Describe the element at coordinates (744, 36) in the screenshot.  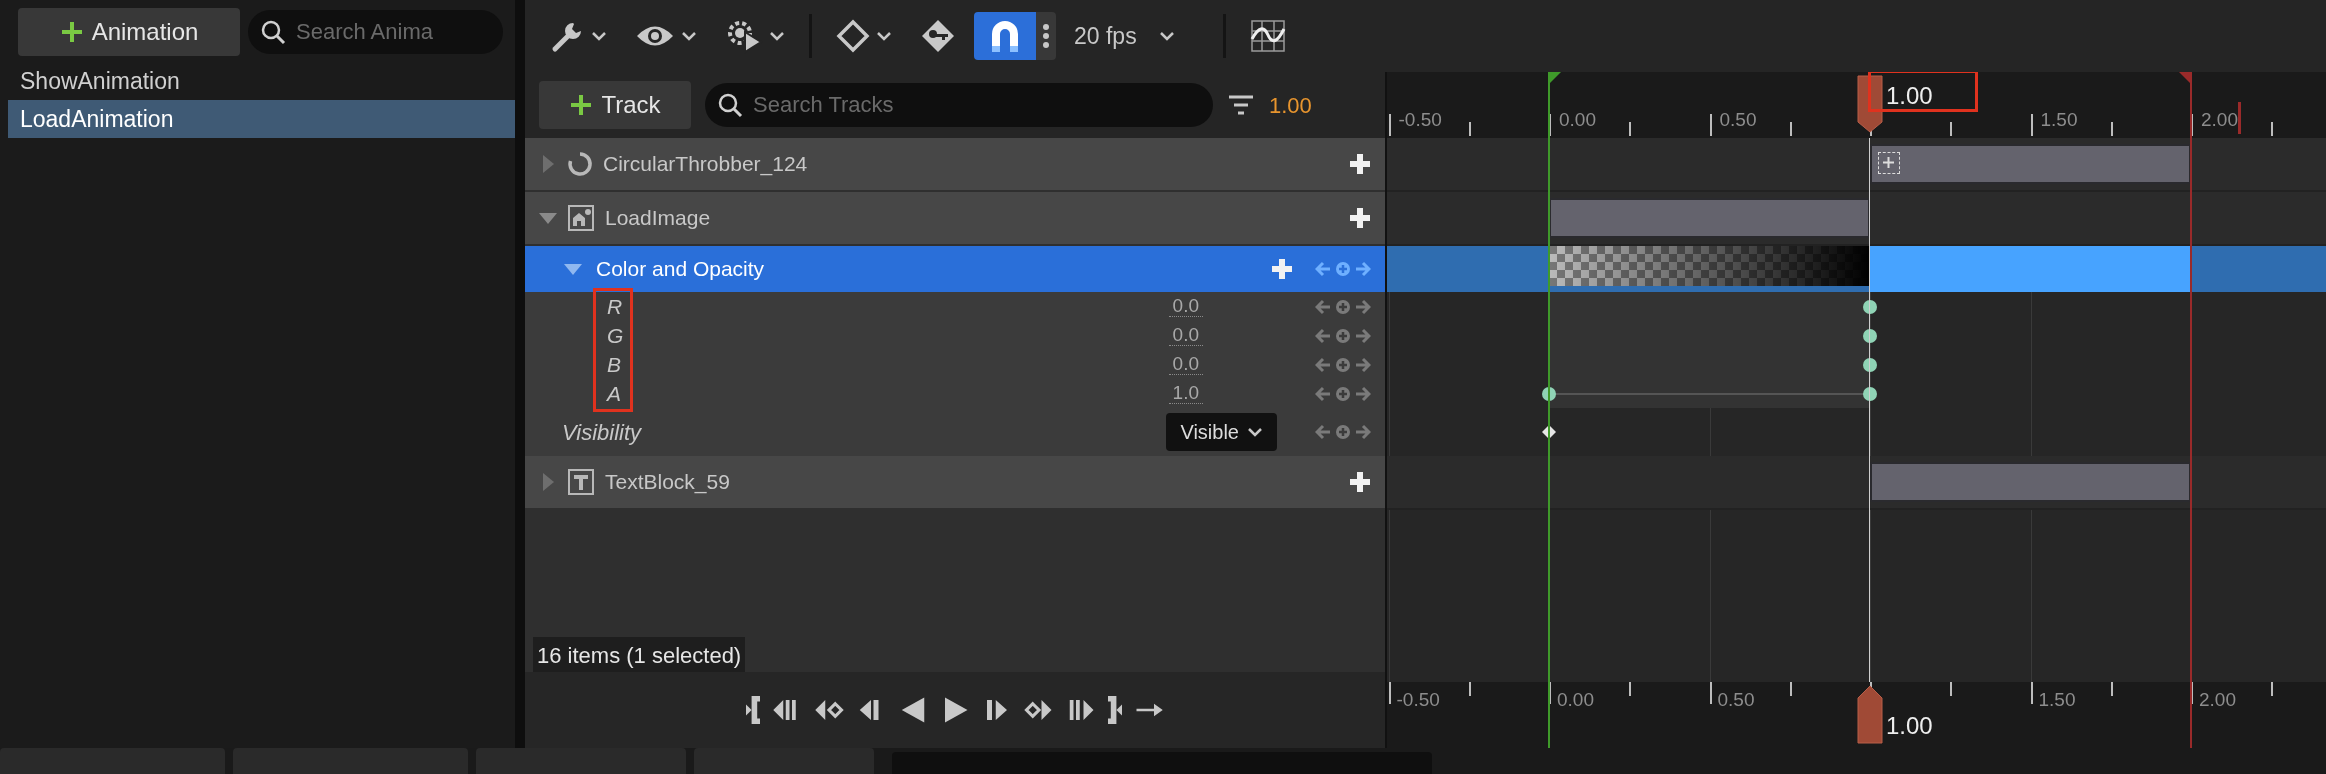
I see `gear-play-icon` at that location.